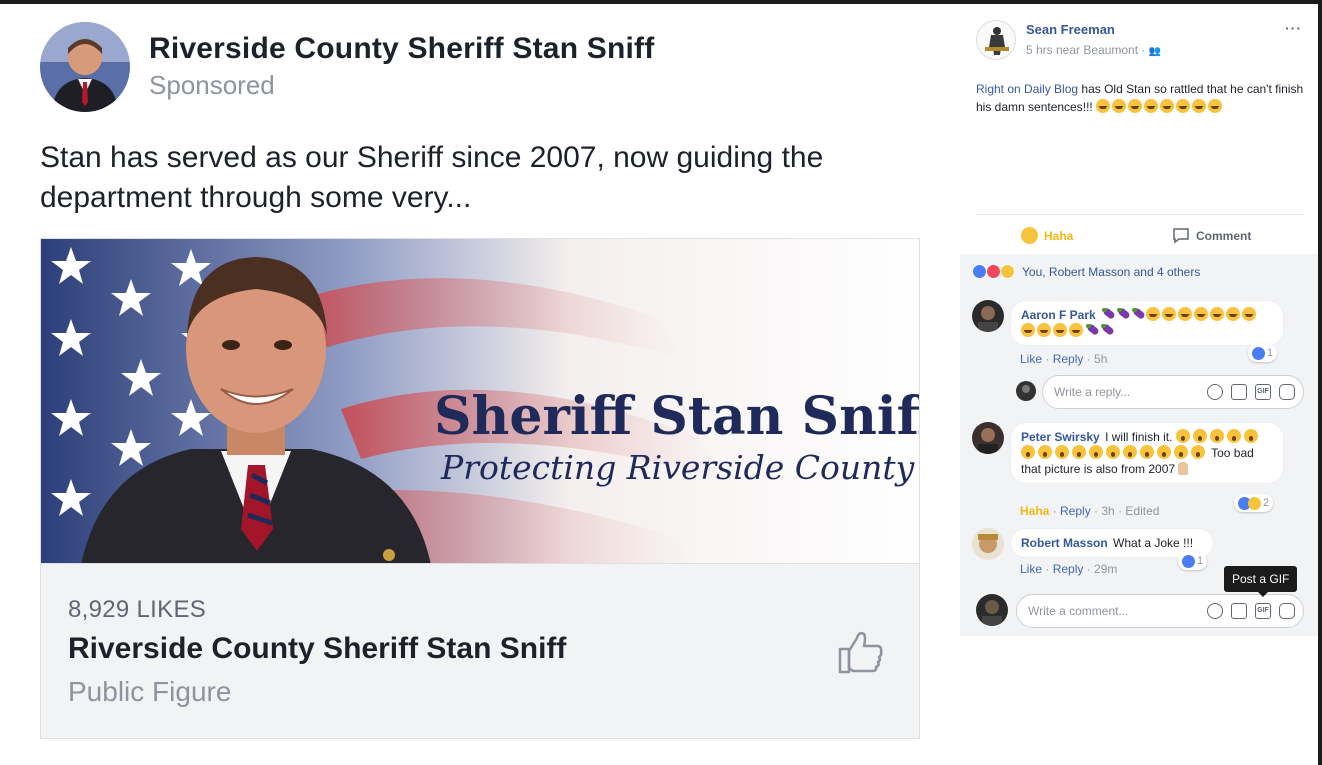  What do you see at coordinates (993, 271) in the screenshot?
I see `love-reaction-icon` at bounding box center [993, 271].